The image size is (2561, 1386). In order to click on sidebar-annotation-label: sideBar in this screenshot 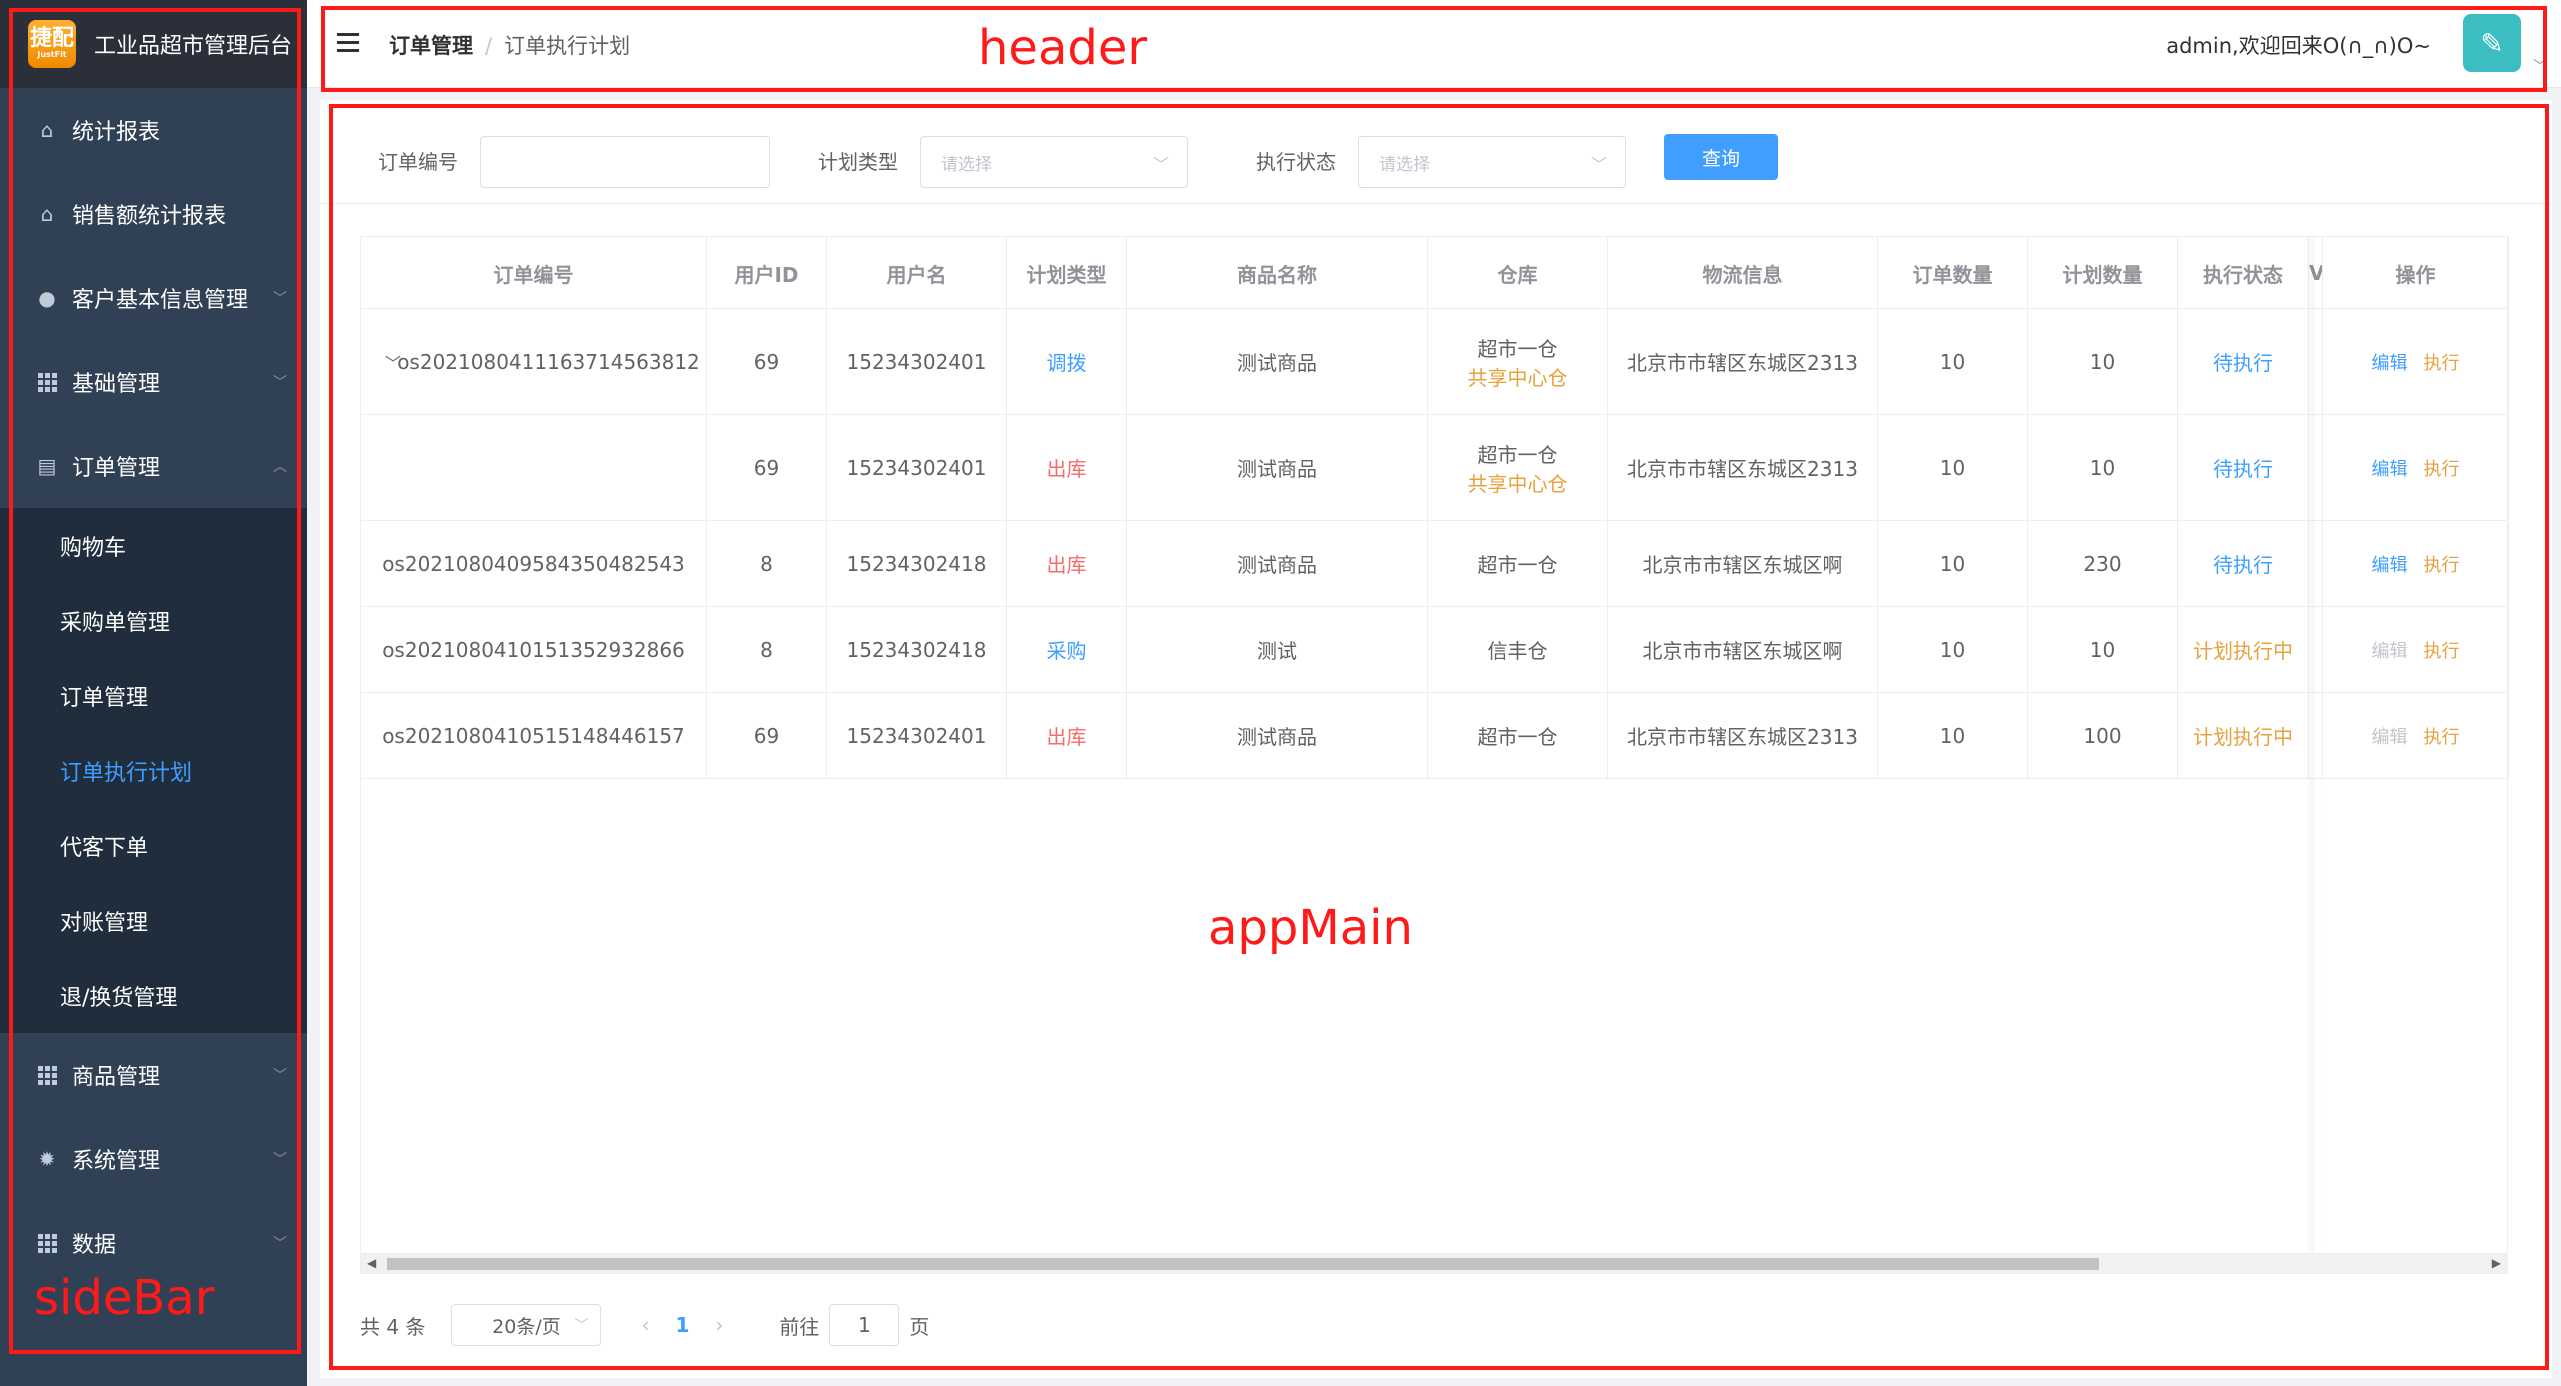, I will do `click(124, 1298)`.